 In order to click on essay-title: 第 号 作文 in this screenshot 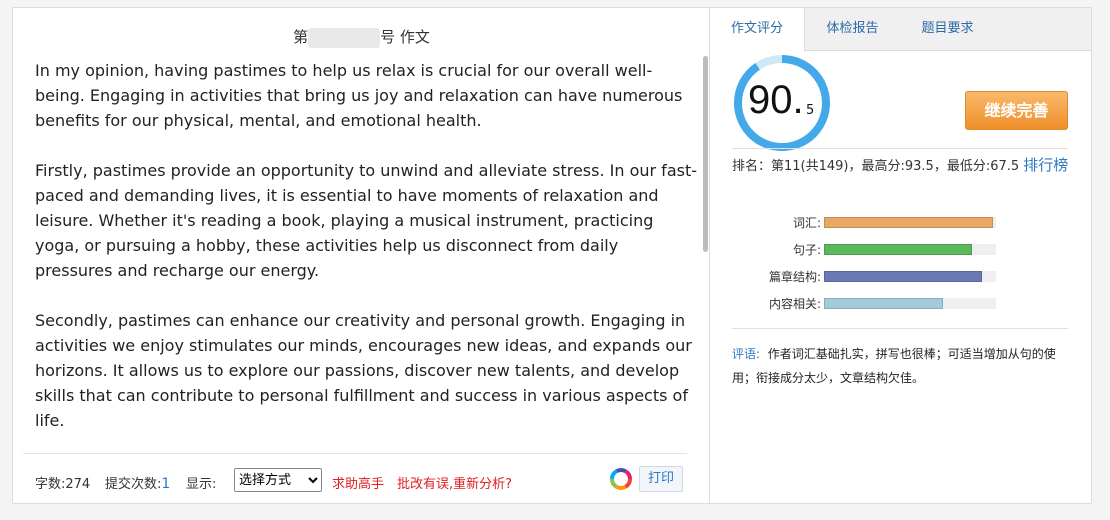, I will do `click(361, 37)`.